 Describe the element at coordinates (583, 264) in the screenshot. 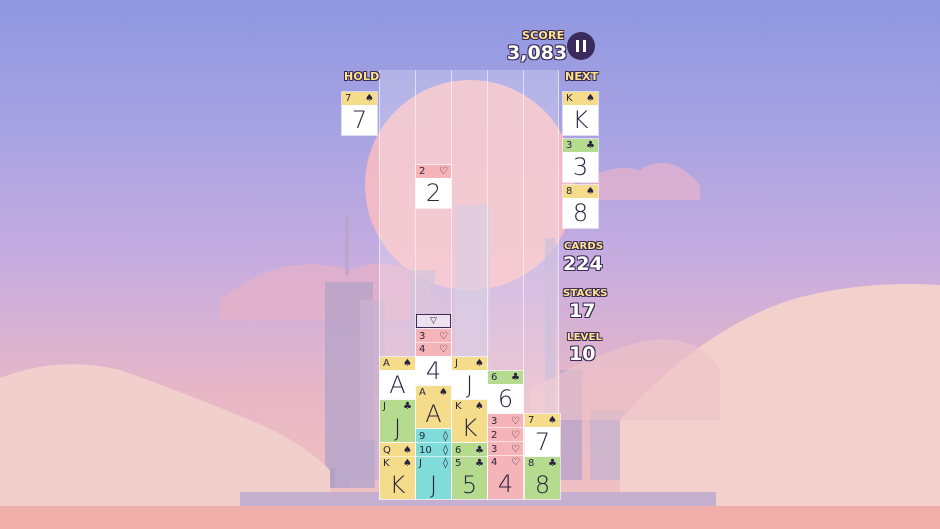

I see `cards-value: 224` at that location.